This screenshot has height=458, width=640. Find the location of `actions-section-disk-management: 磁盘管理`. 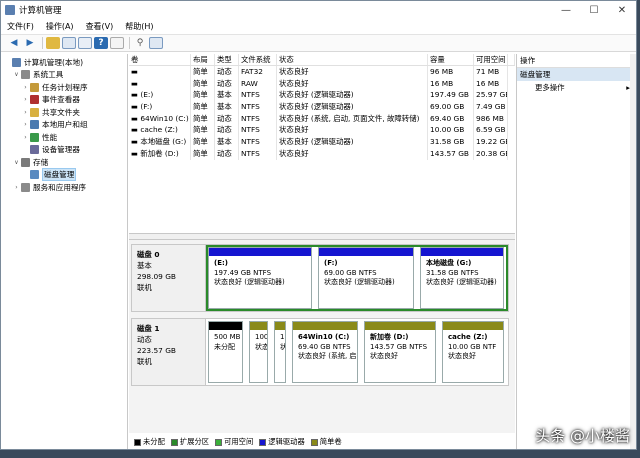

actions-section-disk-management: 磁盘管理 is located at coordinates (576, 74).